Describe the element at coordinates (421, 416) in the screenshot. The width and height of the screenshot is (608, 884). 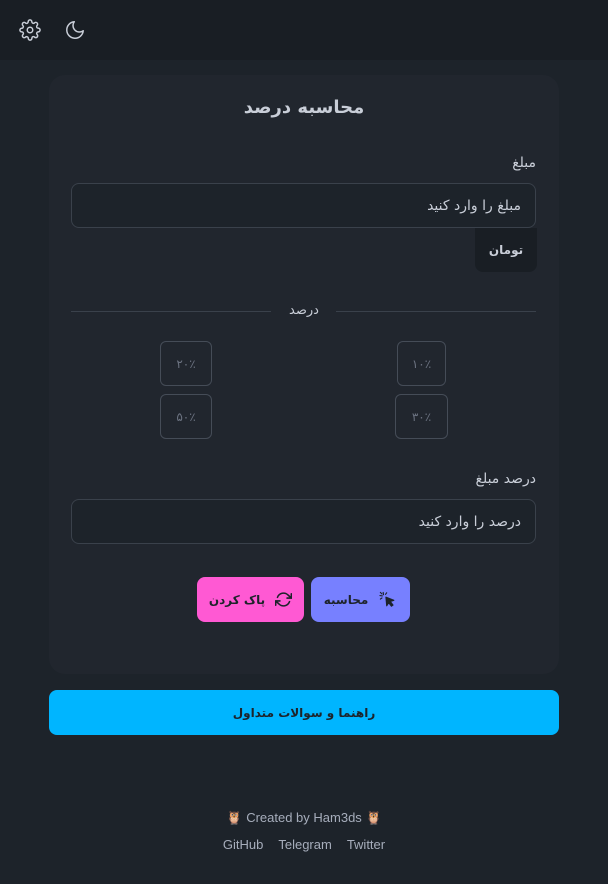
I see `percent-option-30: ۳۰٪` at that location.